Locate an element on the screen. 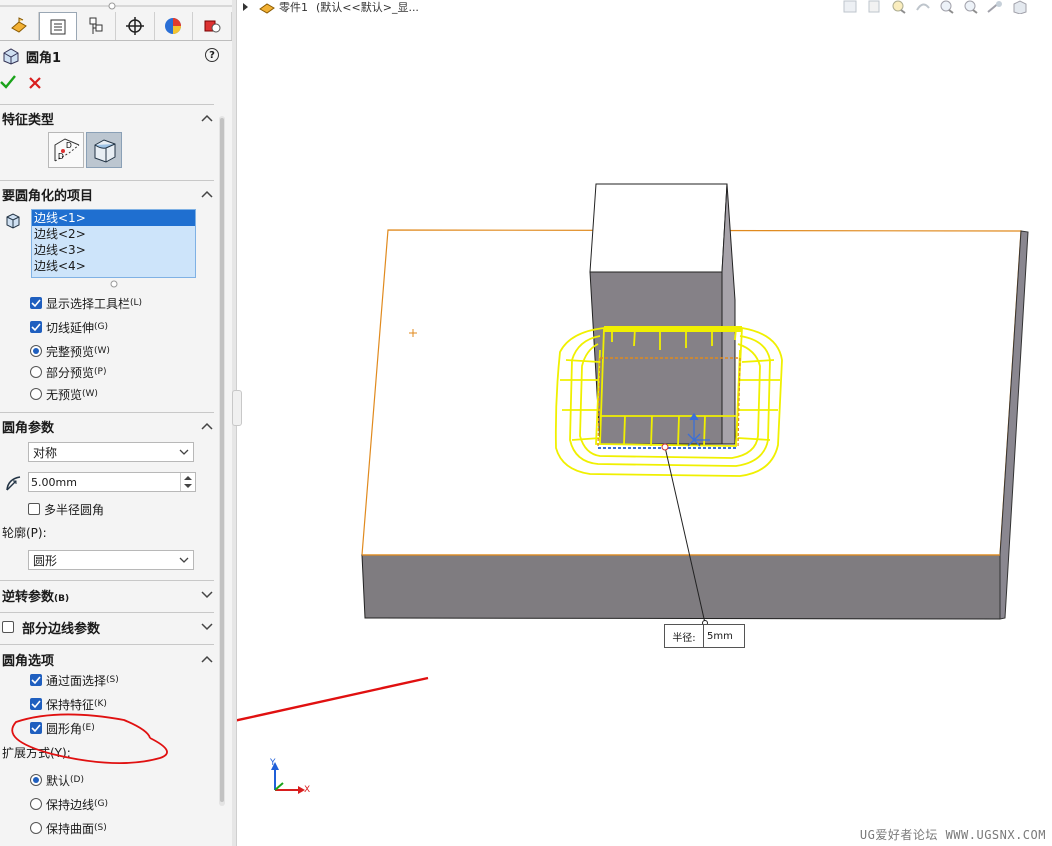 The image size is (1052, 846). tab-property-manager is located at coordinates (58, 26).